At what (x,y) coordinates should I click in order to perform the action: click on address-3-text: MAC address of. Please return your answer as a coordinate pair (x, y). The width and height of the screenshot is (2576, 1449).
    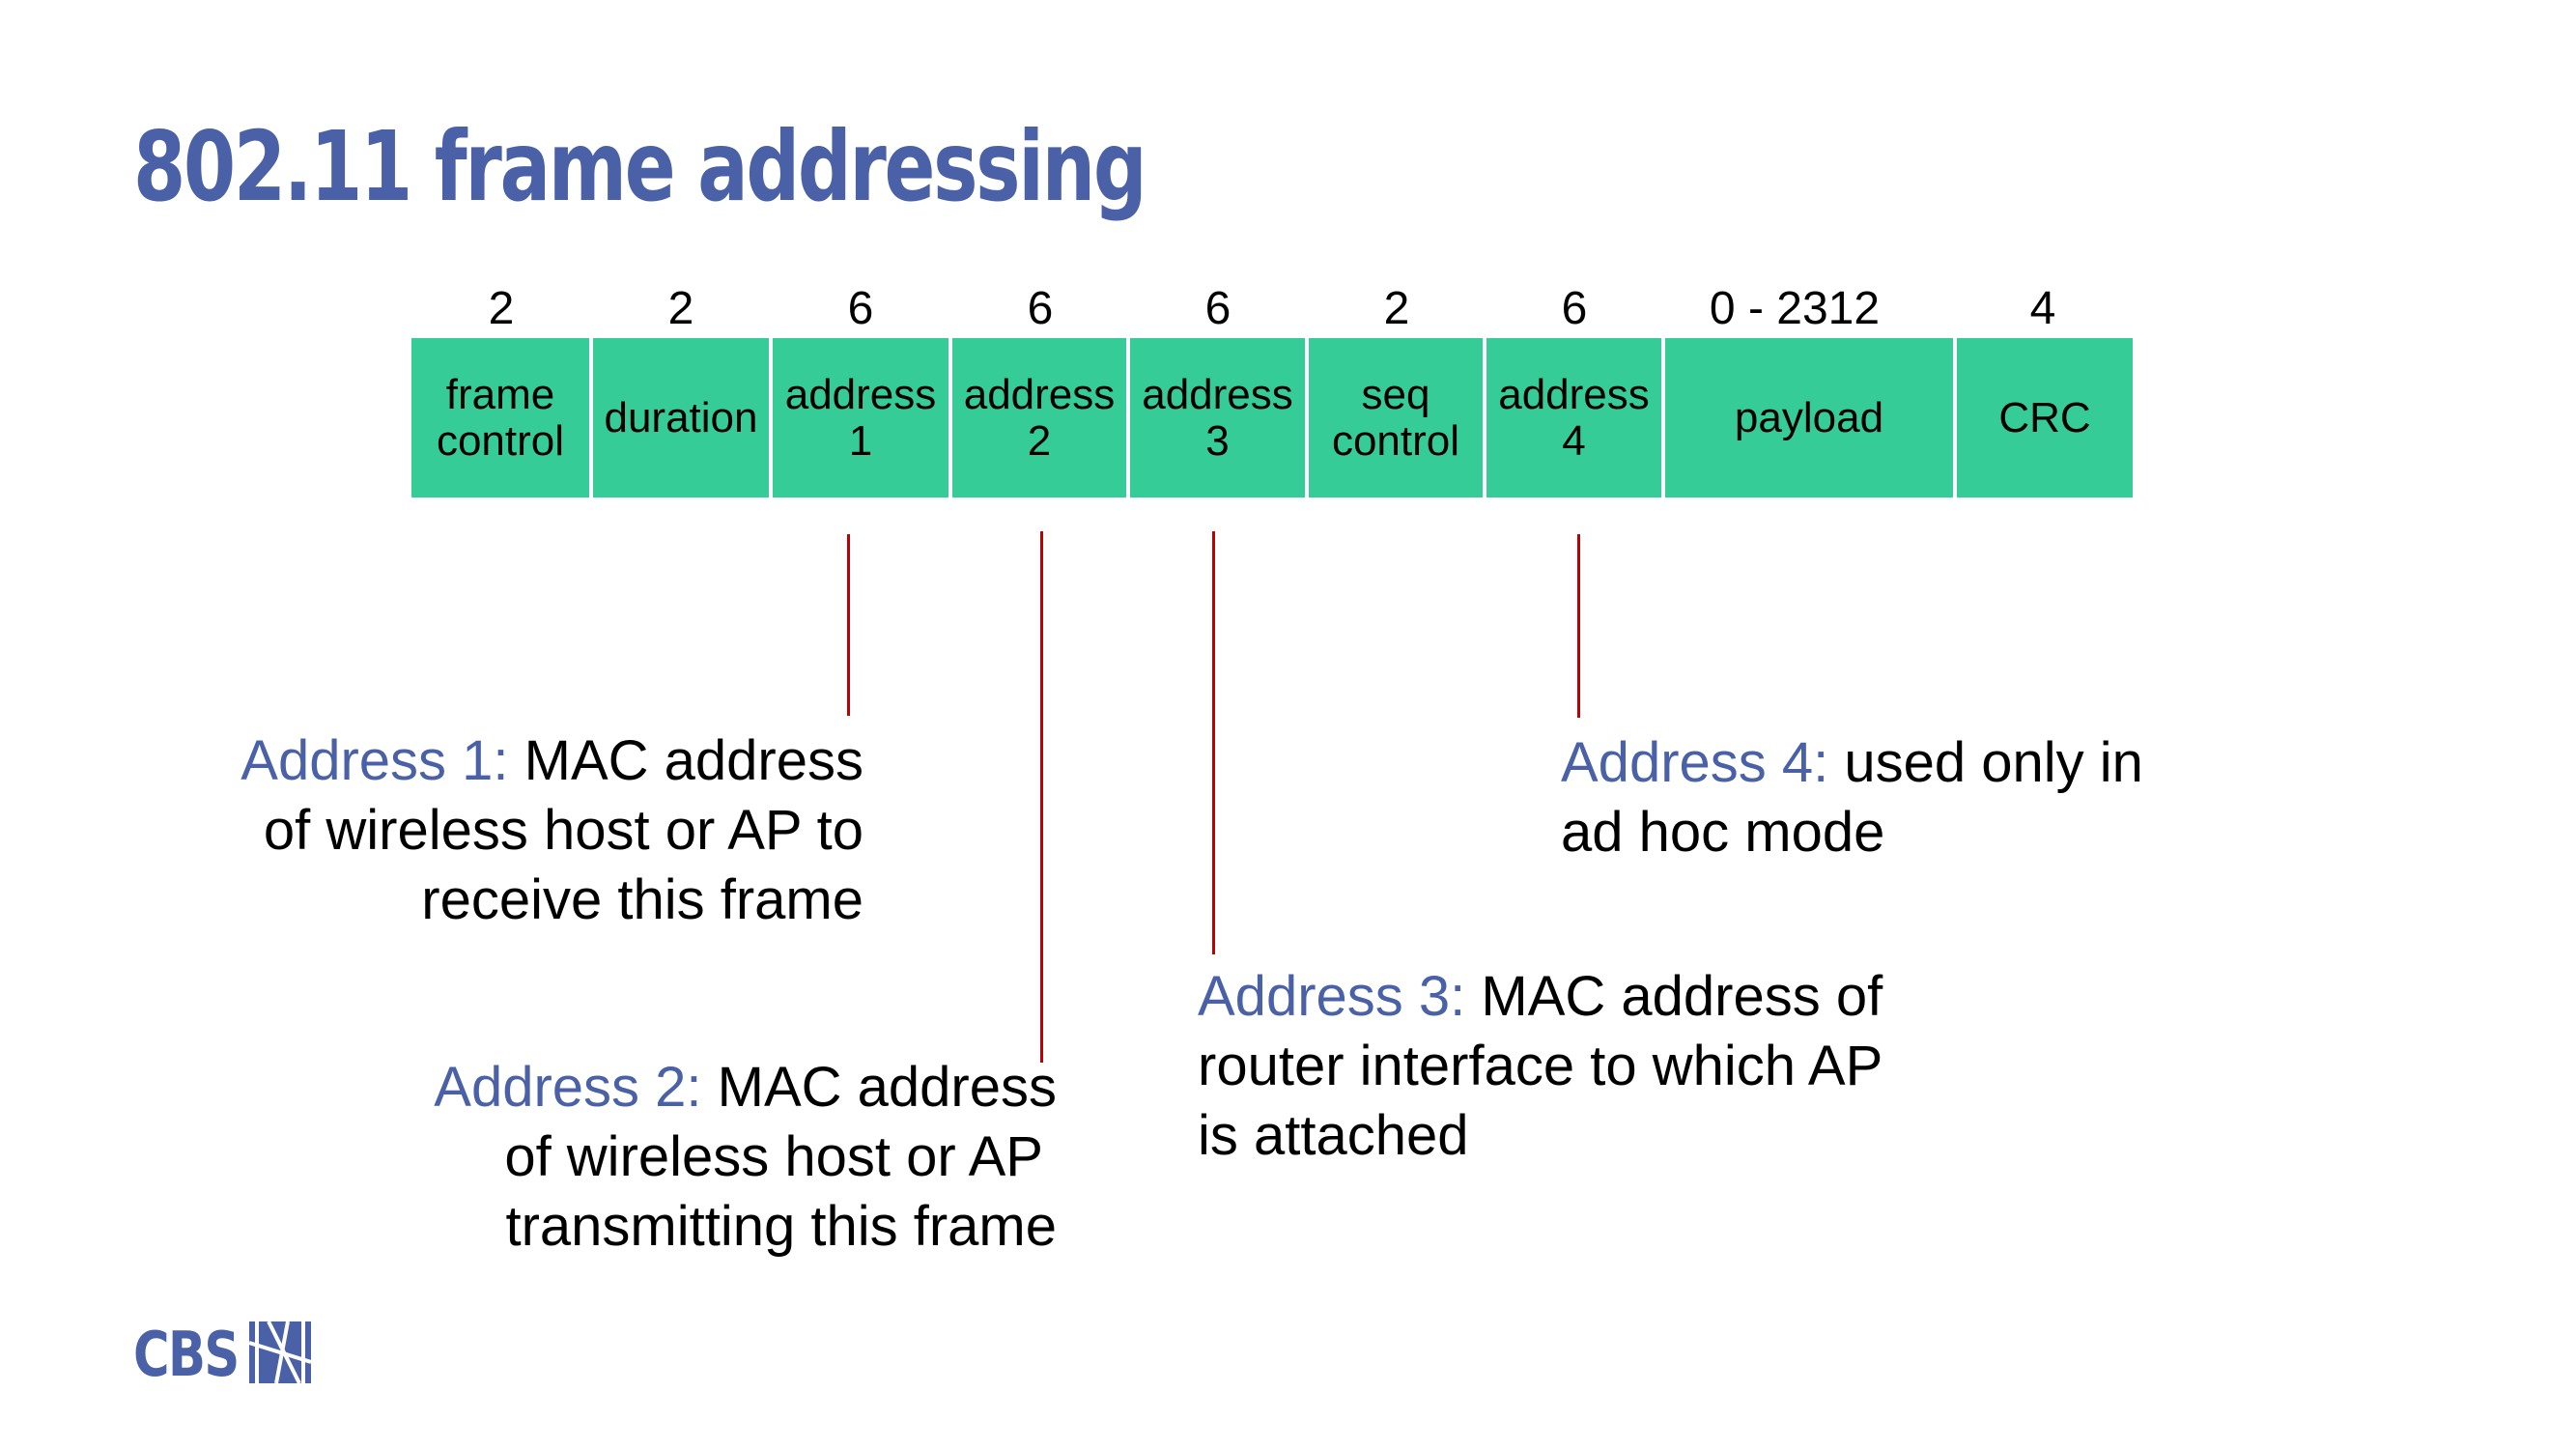
    Looking at the image, I should click on (1674, 996).